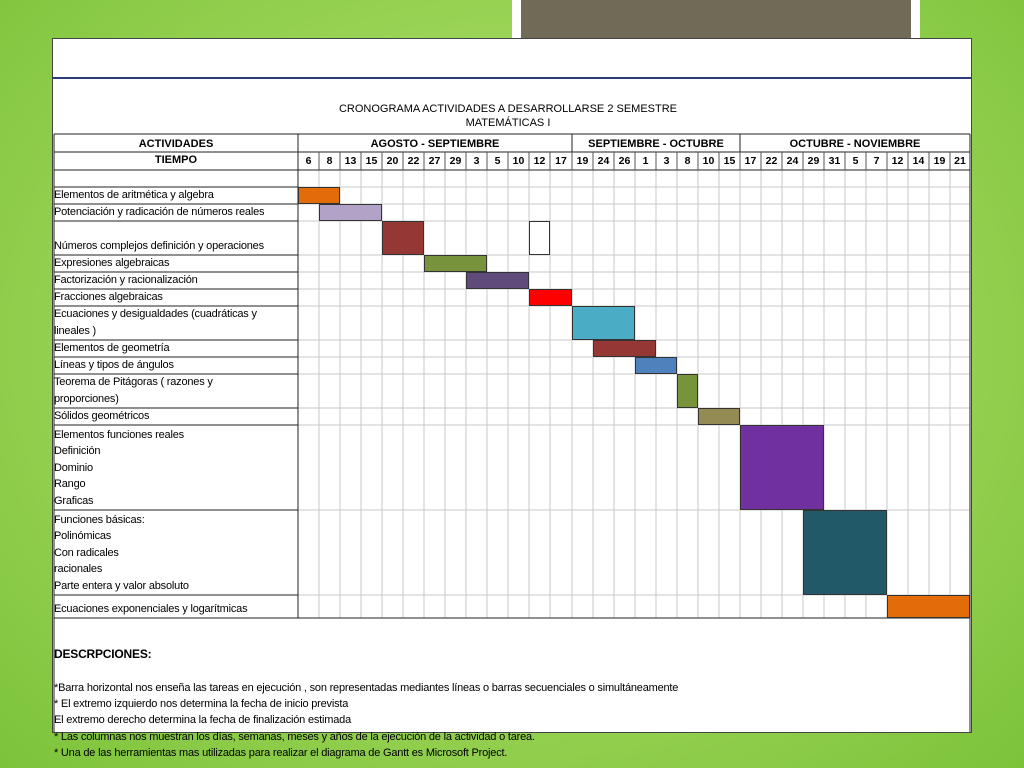  I want to click on time-tick: 14, so click(918, 161).